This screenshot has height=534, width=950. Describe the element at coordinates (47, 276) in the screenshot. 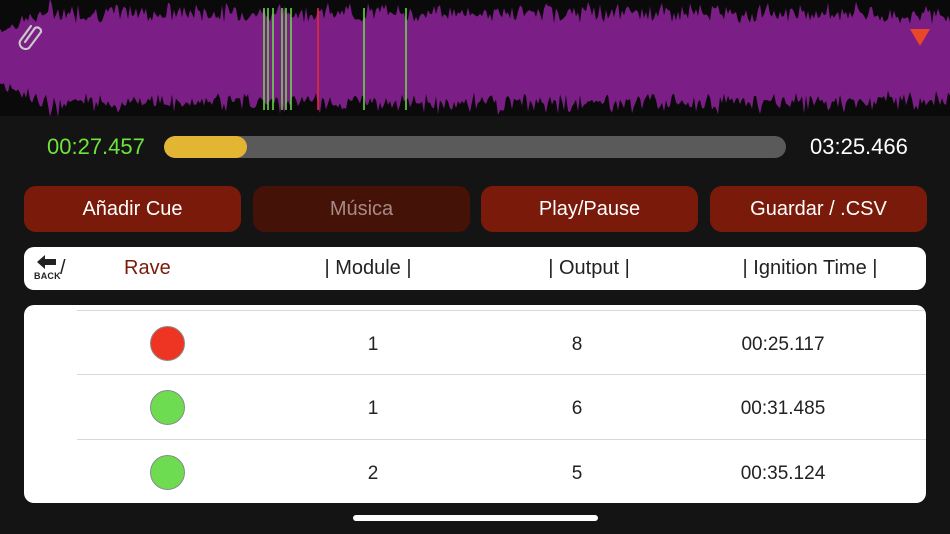

I see `back-label: BACK` at that location.